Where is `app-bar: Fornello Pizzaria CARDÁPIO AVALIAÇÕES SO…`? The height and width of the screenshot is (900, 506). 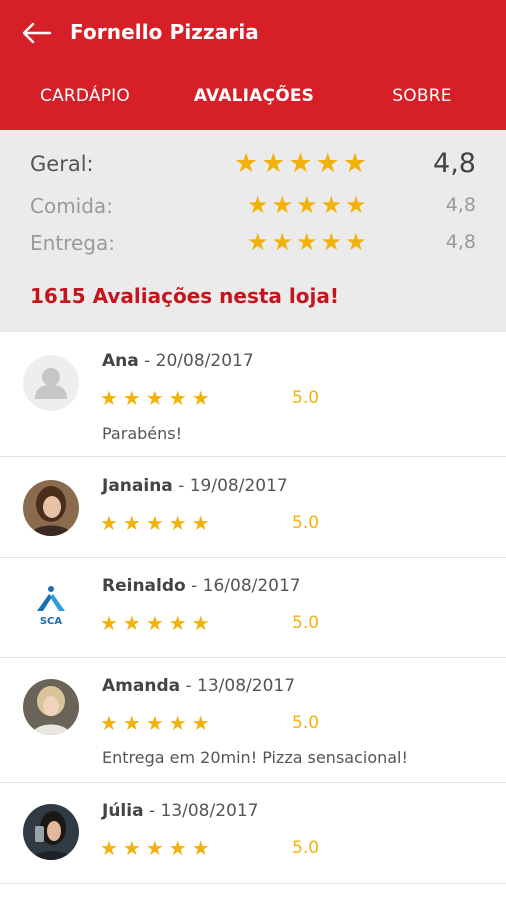
app-bar: Fornello Pizzaria CARDÁPIO AVALIAÇÕES SO… is located at coordinates (253, 65).